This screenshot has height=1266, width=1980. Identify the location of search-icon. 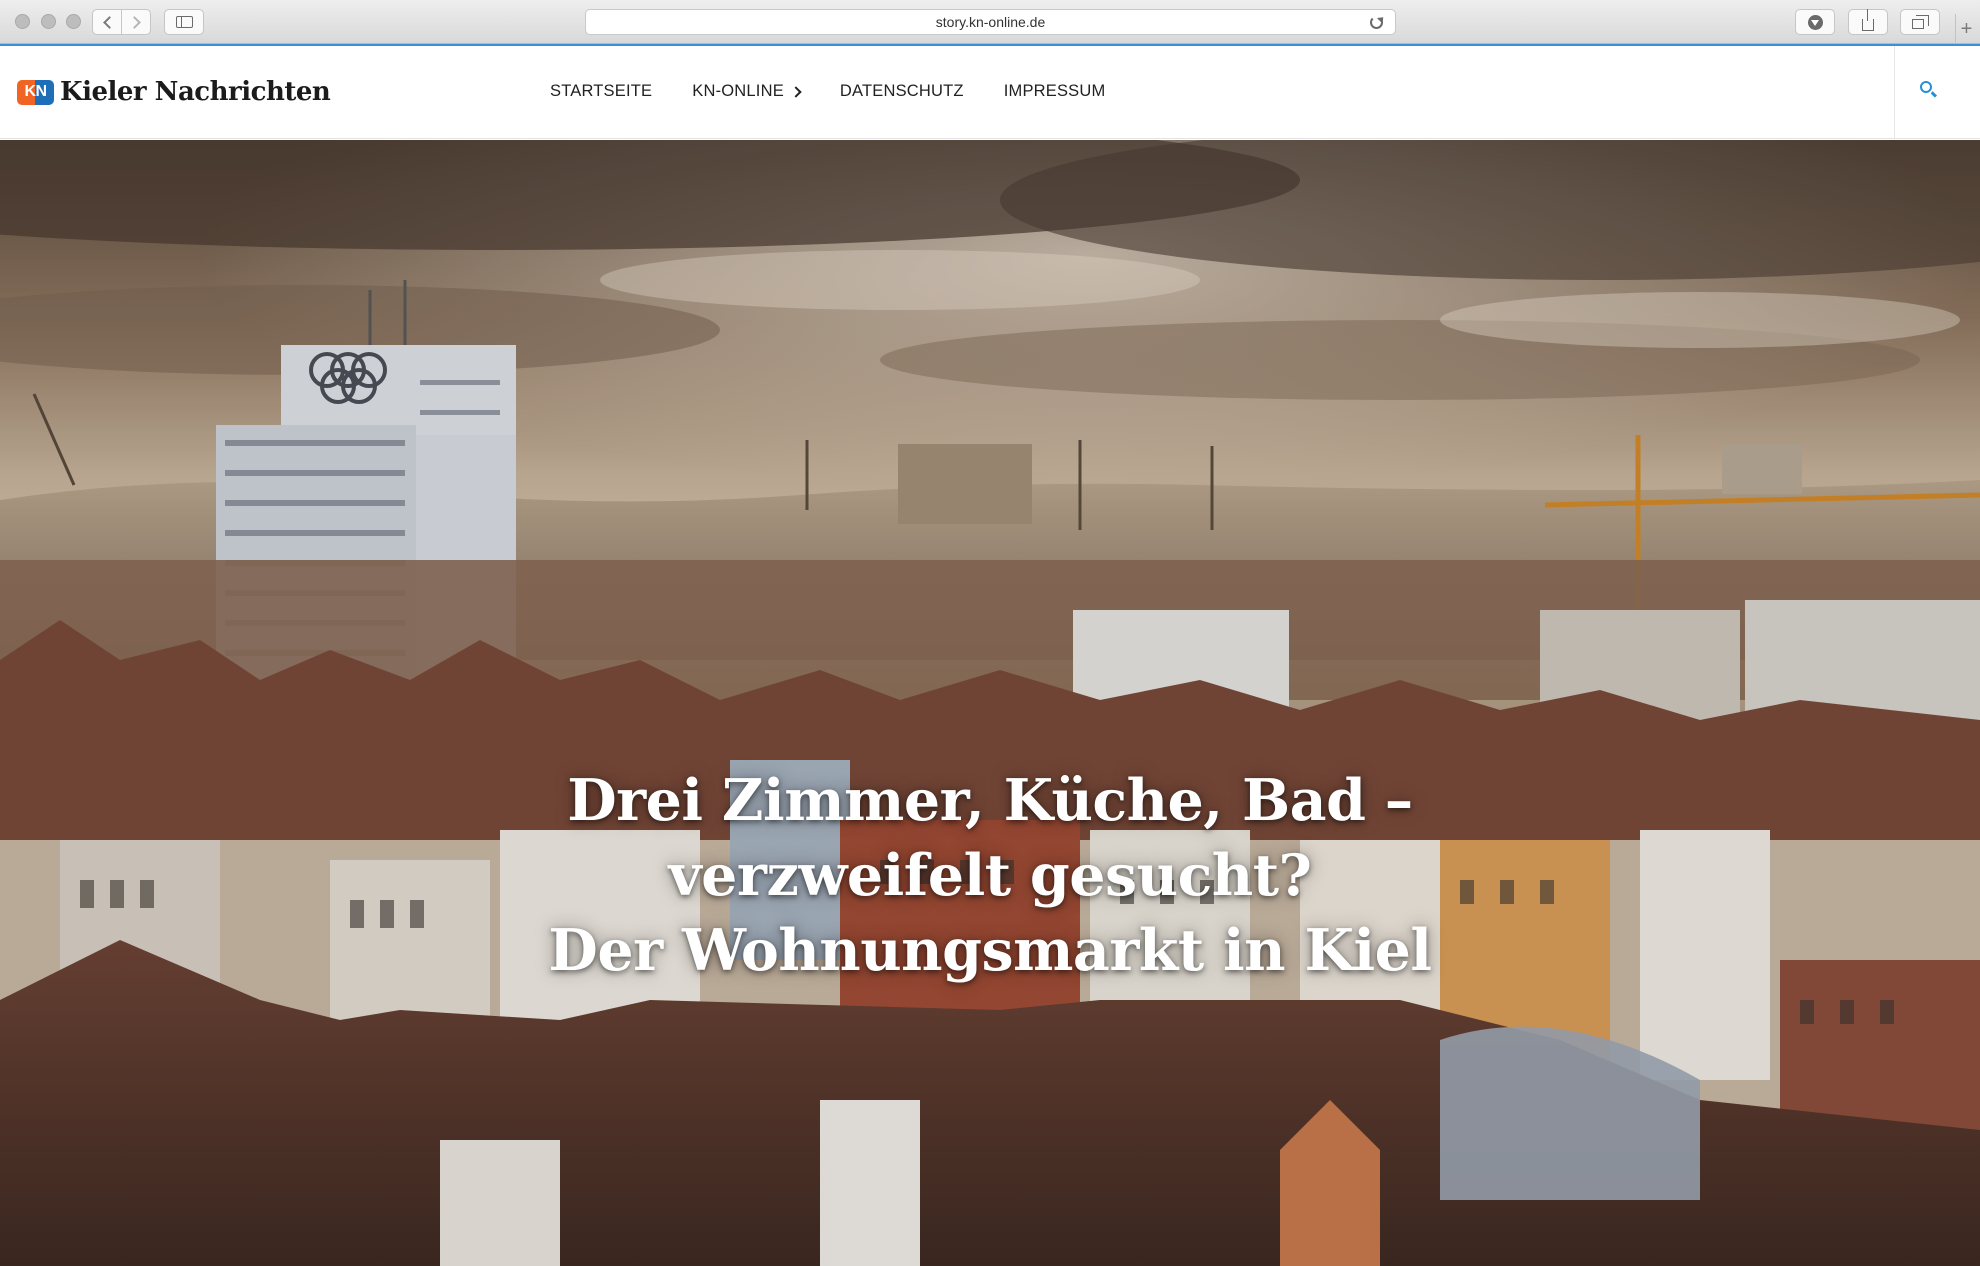
(1926, 87).